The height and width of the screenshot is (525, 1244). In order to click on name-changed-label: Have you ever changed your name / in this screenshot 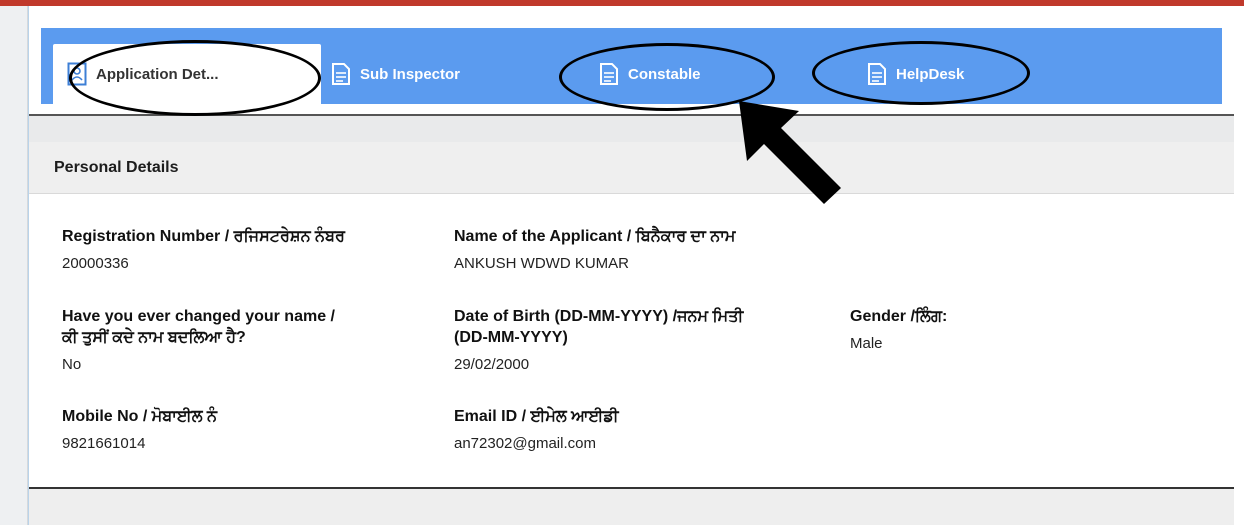, I will do `click(198, 316)`.